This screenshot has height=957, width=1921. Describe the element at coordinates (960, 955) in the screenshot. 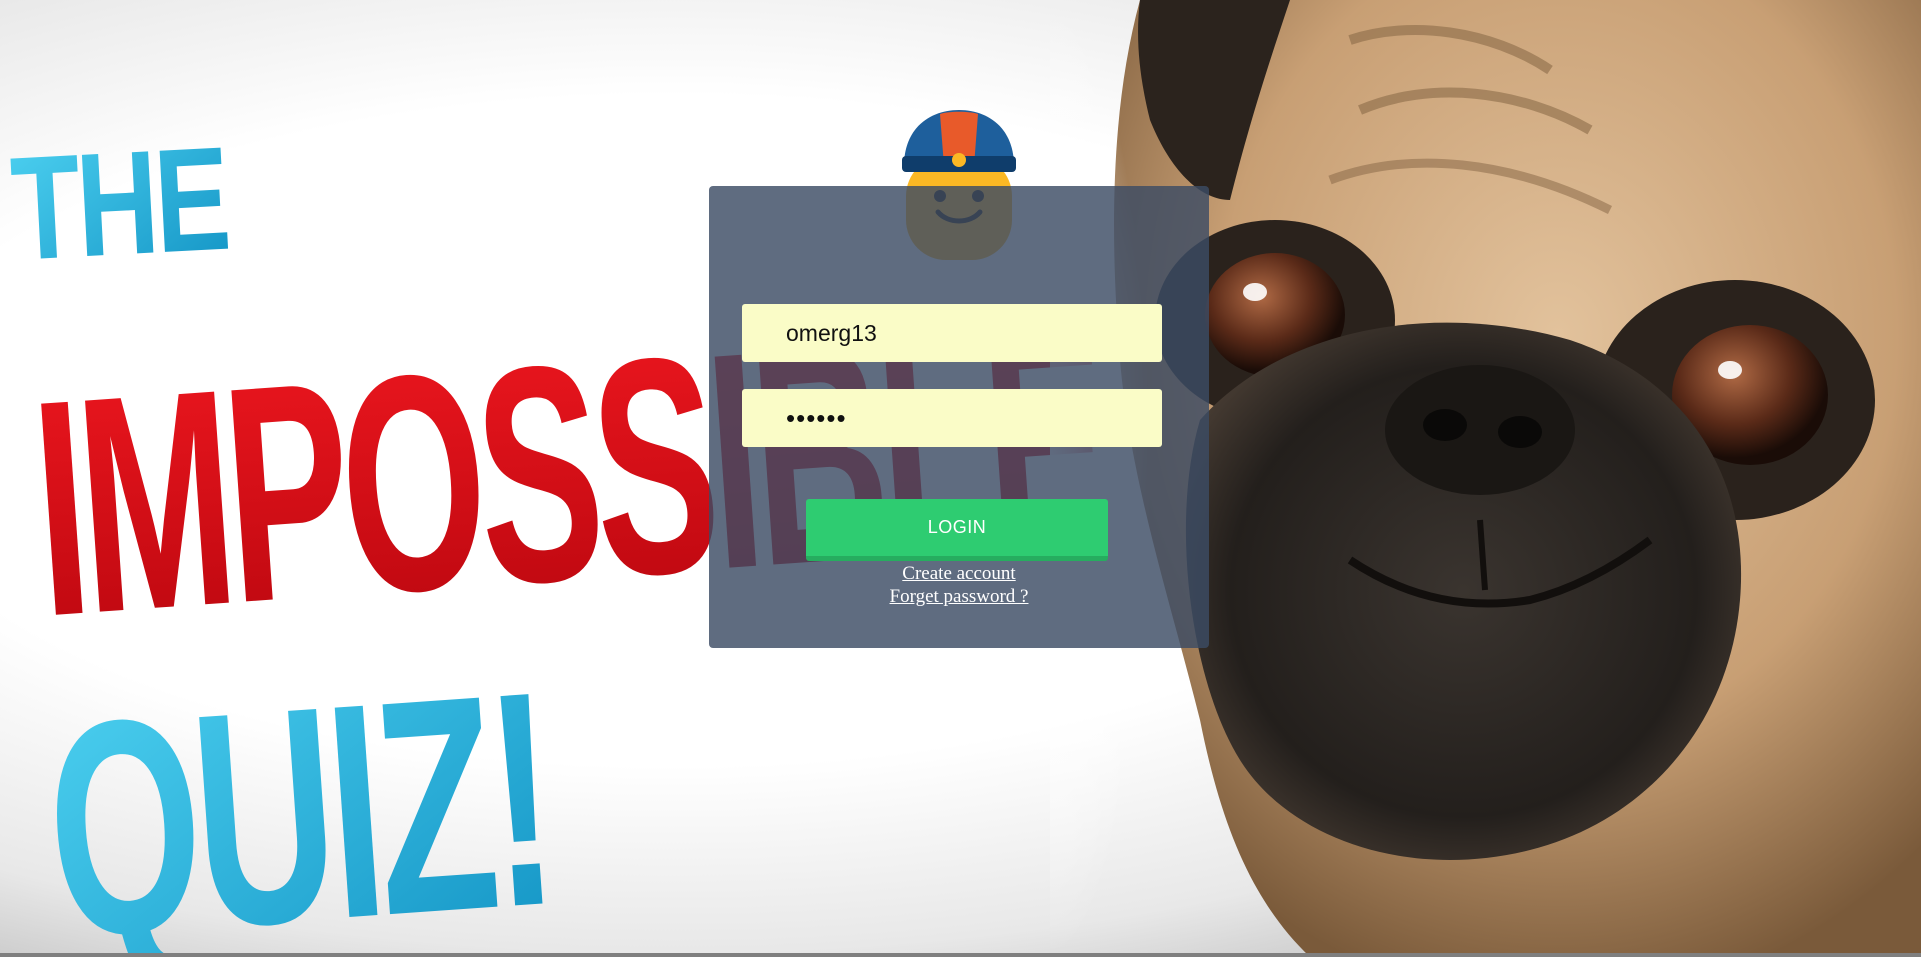

I see `bottom-divider` at that location.